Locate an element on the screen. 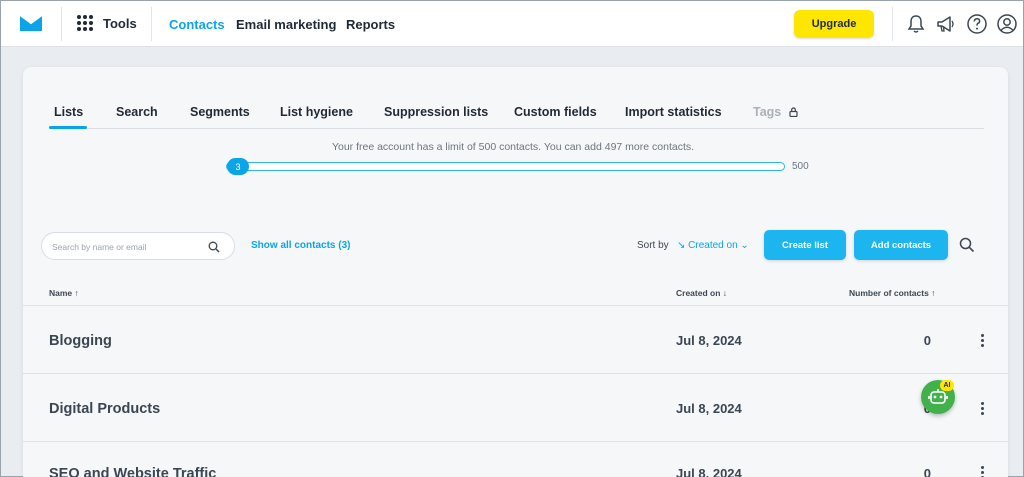 The width and height of the screenshot is (1024, 477). user-icon is located at coordinates (1007, 24).